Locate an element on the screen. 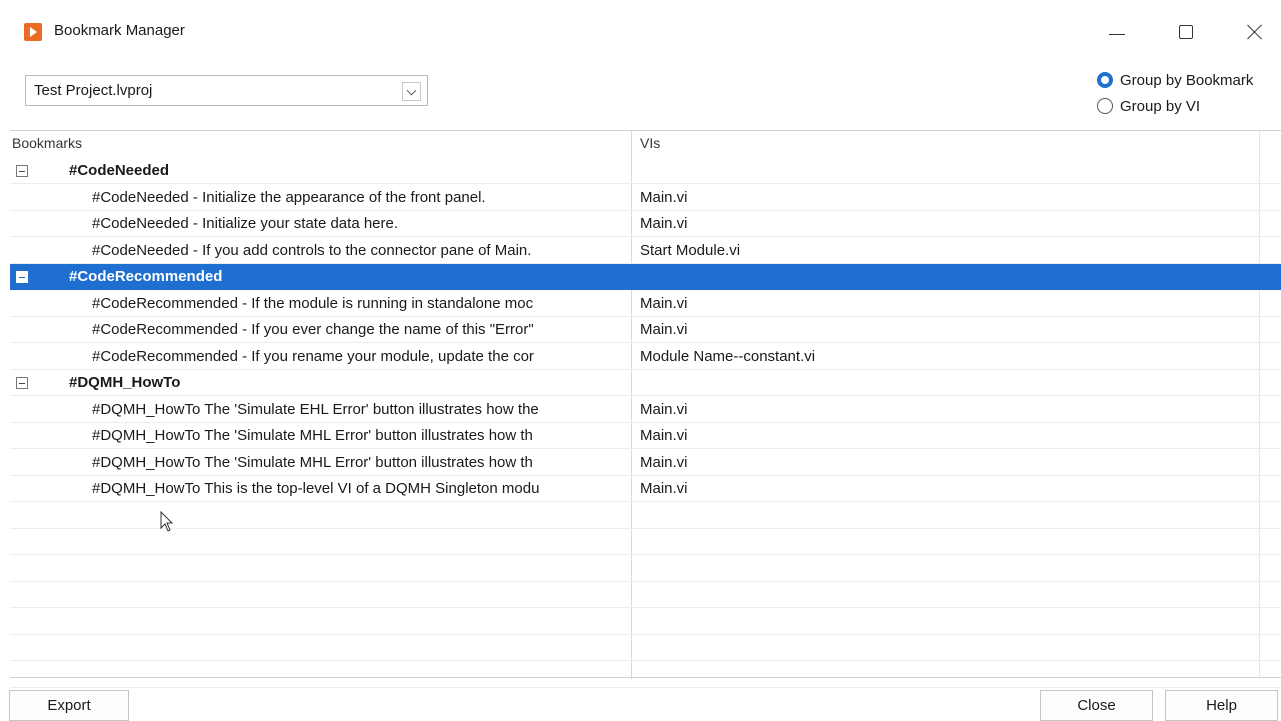  export-button: Export is located at coordinates (69, 705).